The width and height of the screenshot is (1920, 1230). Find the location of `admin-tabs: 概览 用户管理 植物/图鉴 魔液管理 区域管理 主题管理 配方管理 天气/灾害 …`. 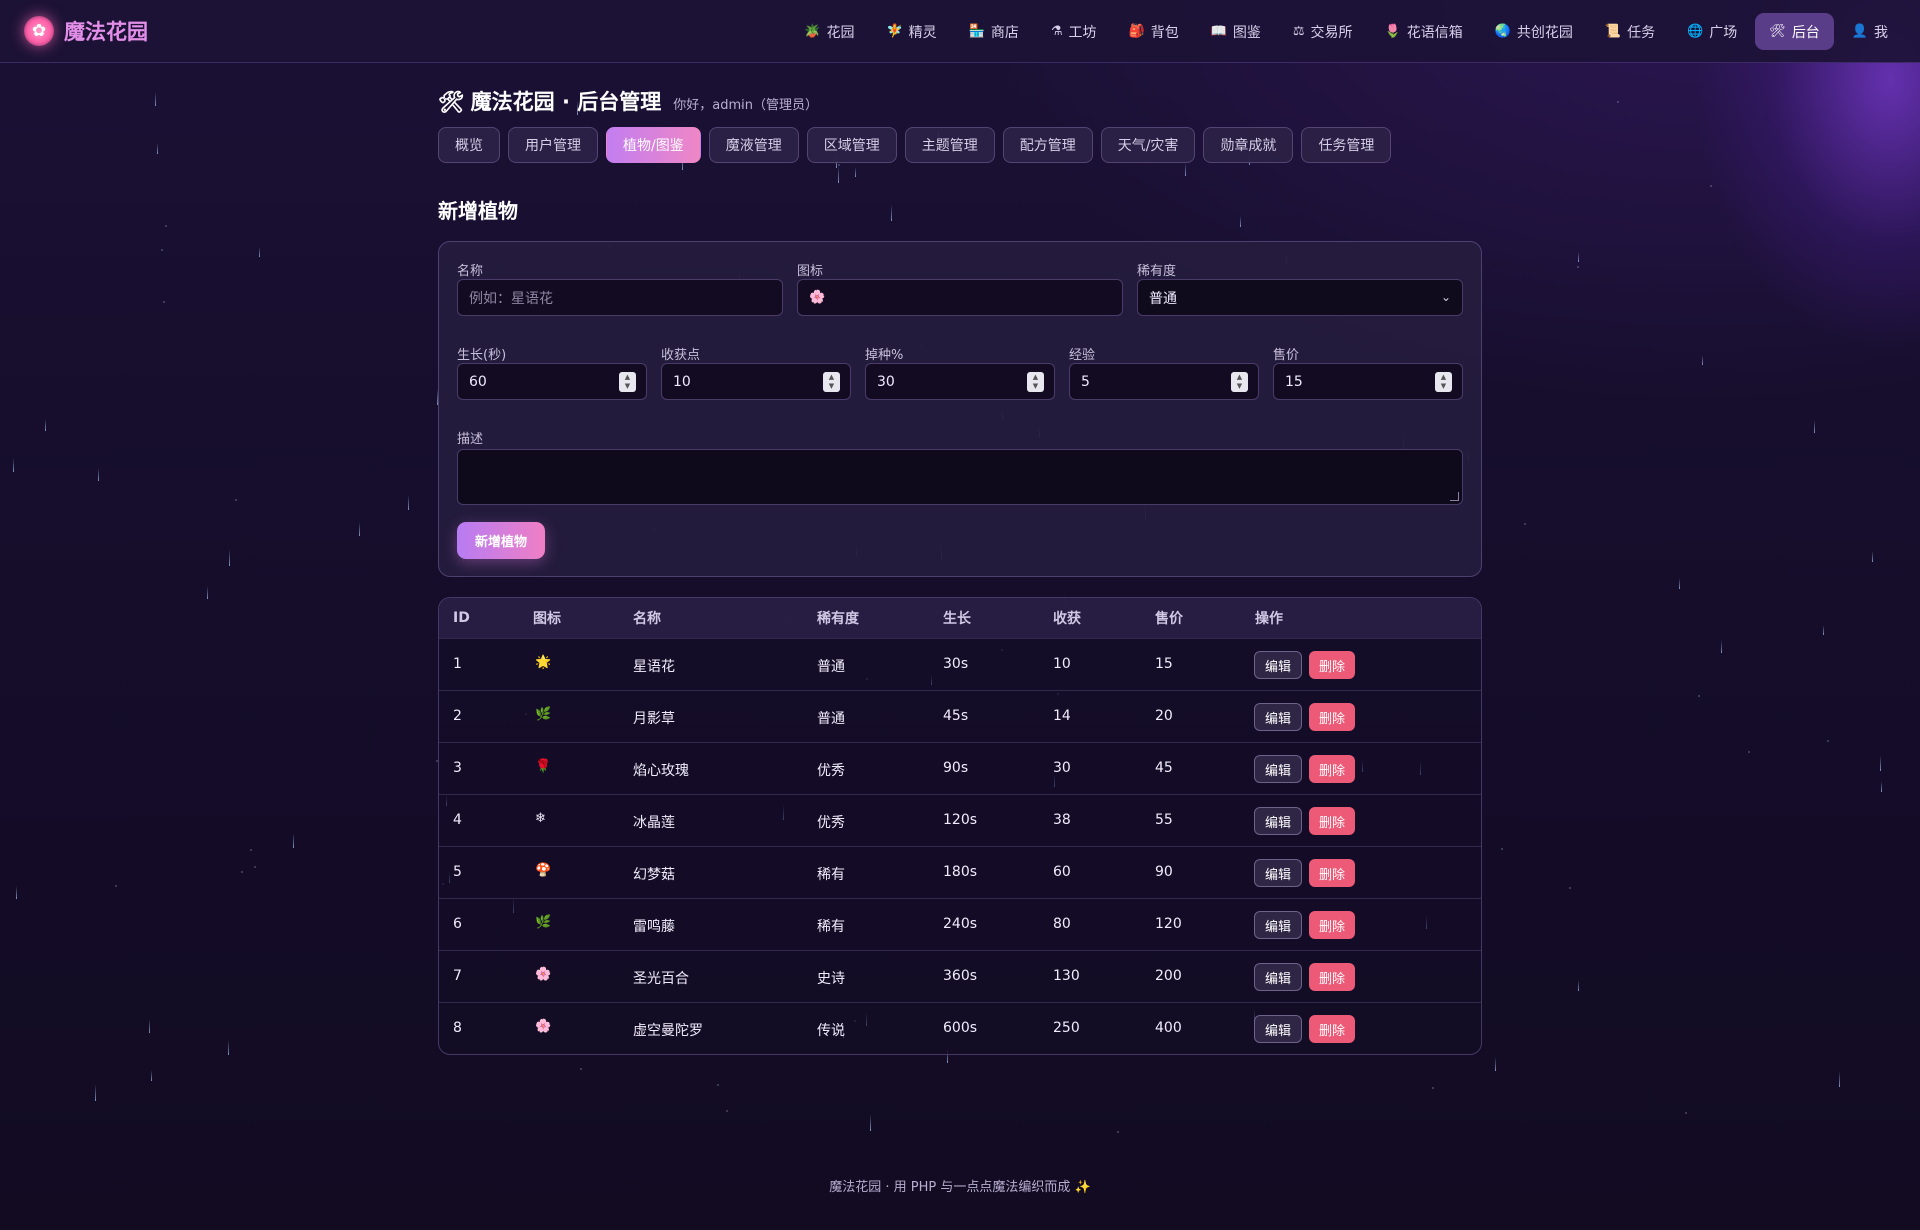

admin-tabs: 概览 用户管理 植物/图鉴 魔液管理 区域管理 主题管理 配方管理 天气/灾害 … is located at coordinates (960, 145).